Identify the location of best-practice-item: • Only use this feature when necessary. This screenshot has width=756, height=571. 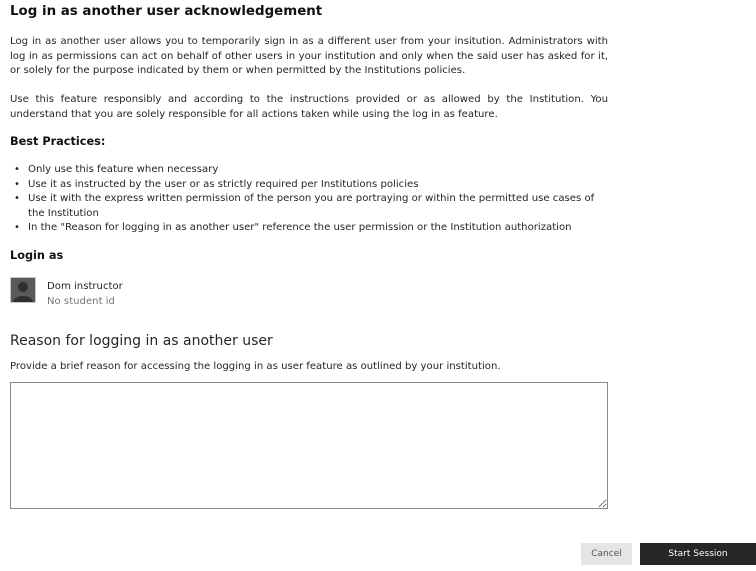
(116, 169).